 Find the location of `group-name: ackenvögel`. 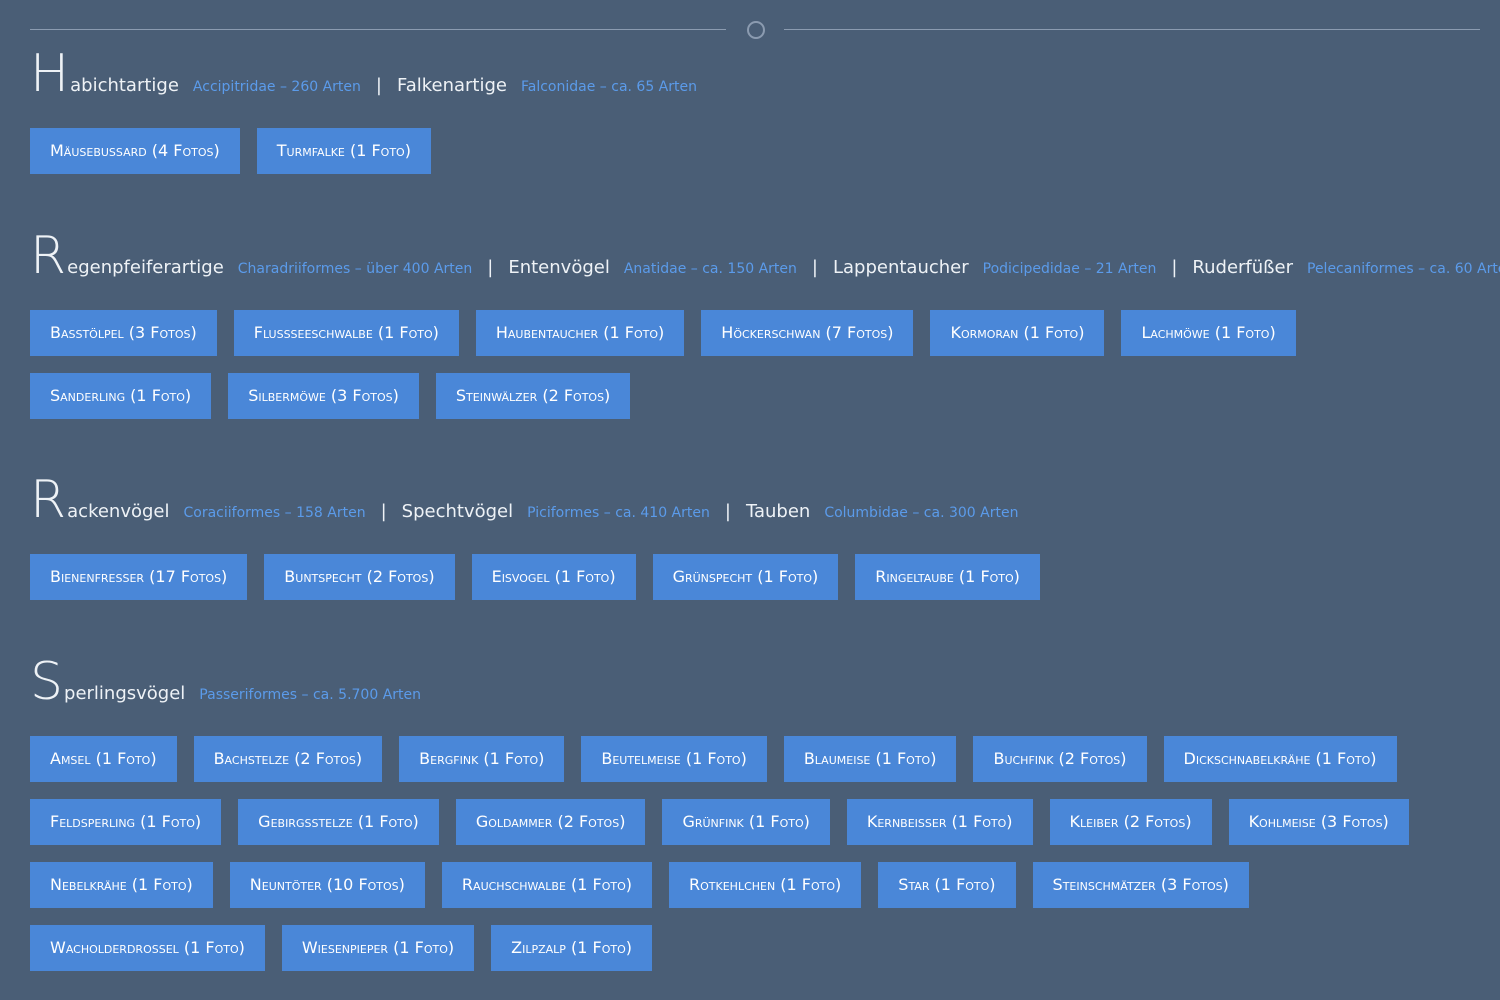

group-name: ackenvögel is located at coordinates (118, 511).